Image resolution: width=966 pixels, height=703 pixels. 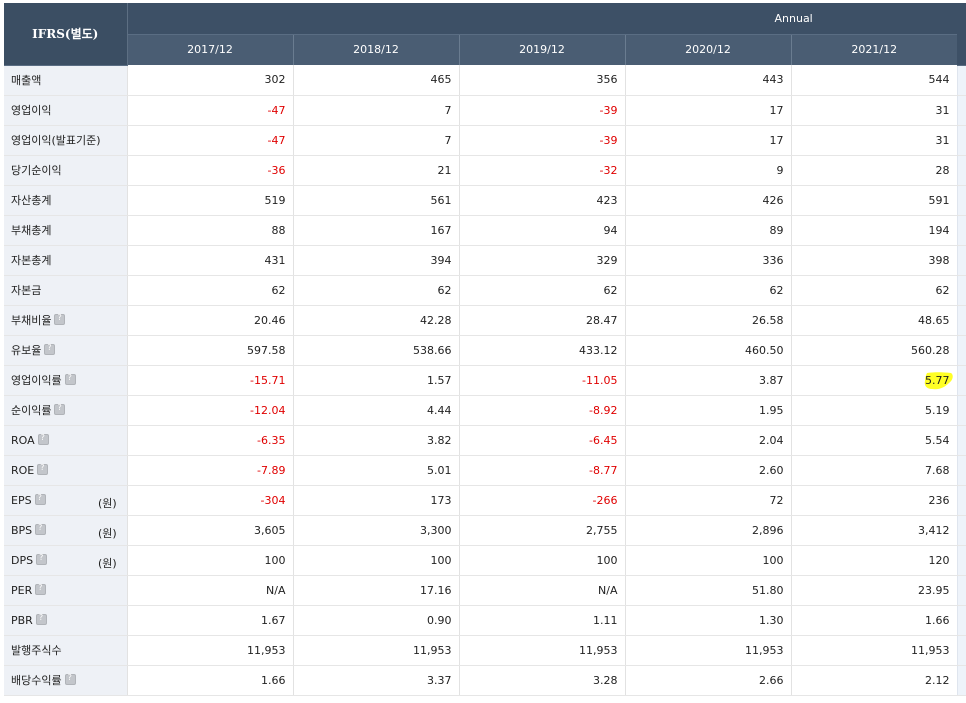 What do you see at coordinates (541, 80) in the screenshot?
I see `value-cell: 356` at bounding box center [541, 80].